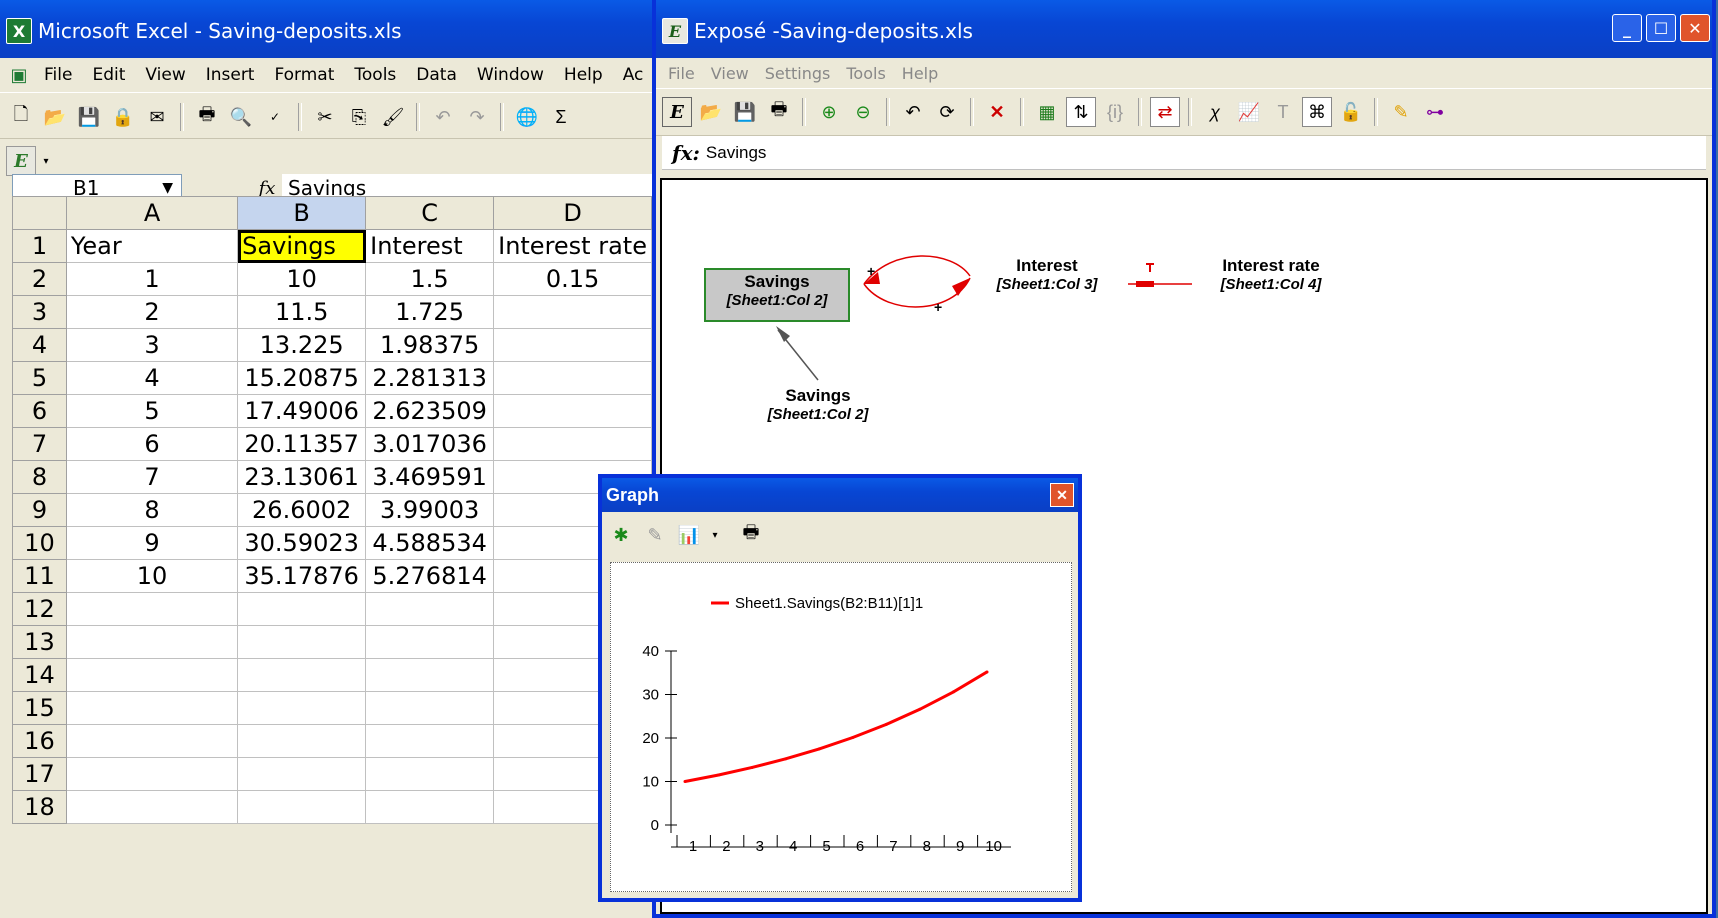  Describe the element at coordinates (430, 213) in the screenshot. I see `column-header-C: C` at that location.